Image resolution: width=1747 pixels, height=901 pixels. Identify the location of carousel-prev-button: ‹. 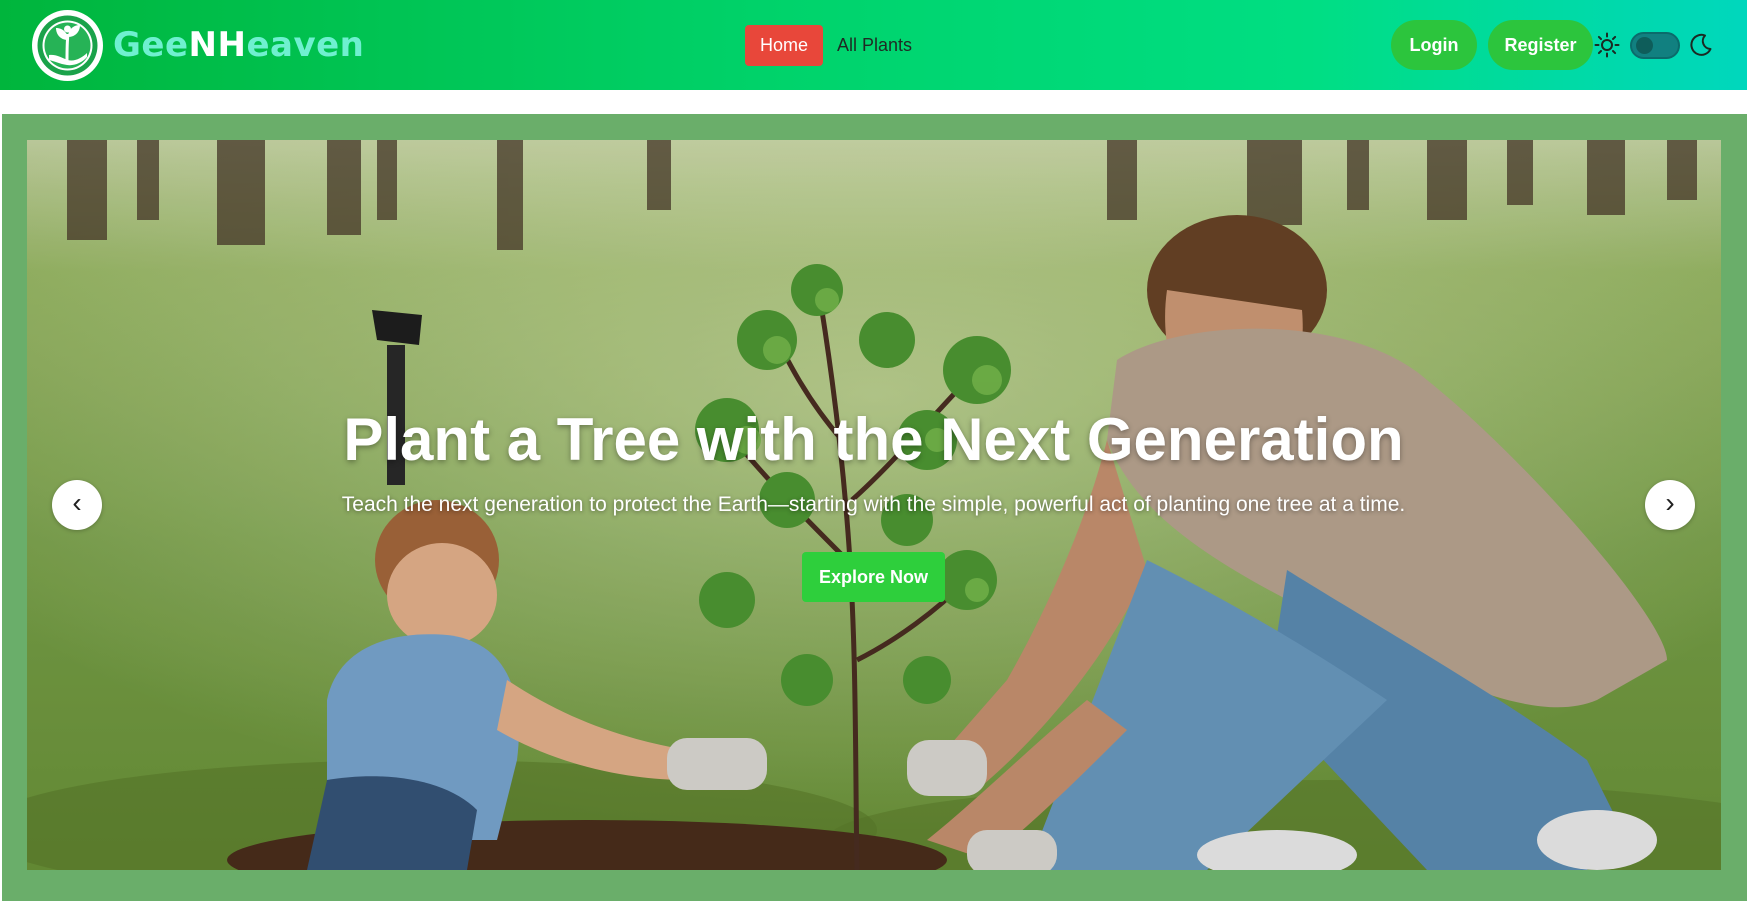
(77, 505).